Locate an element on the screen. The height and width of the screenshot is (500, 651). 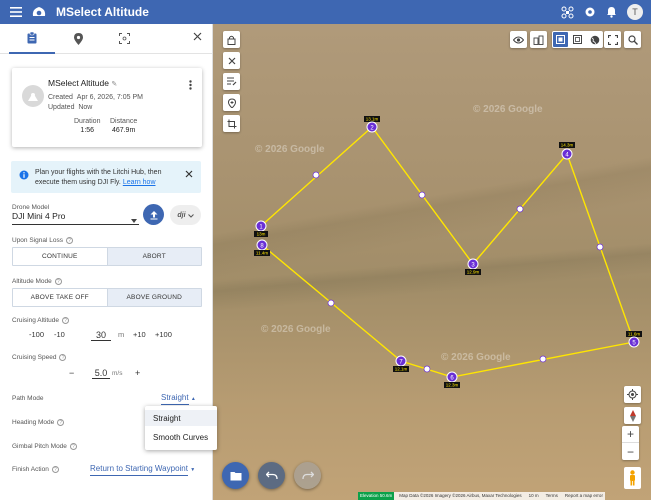
learn-how-link: Learn how is located at coordinates (139, 182).